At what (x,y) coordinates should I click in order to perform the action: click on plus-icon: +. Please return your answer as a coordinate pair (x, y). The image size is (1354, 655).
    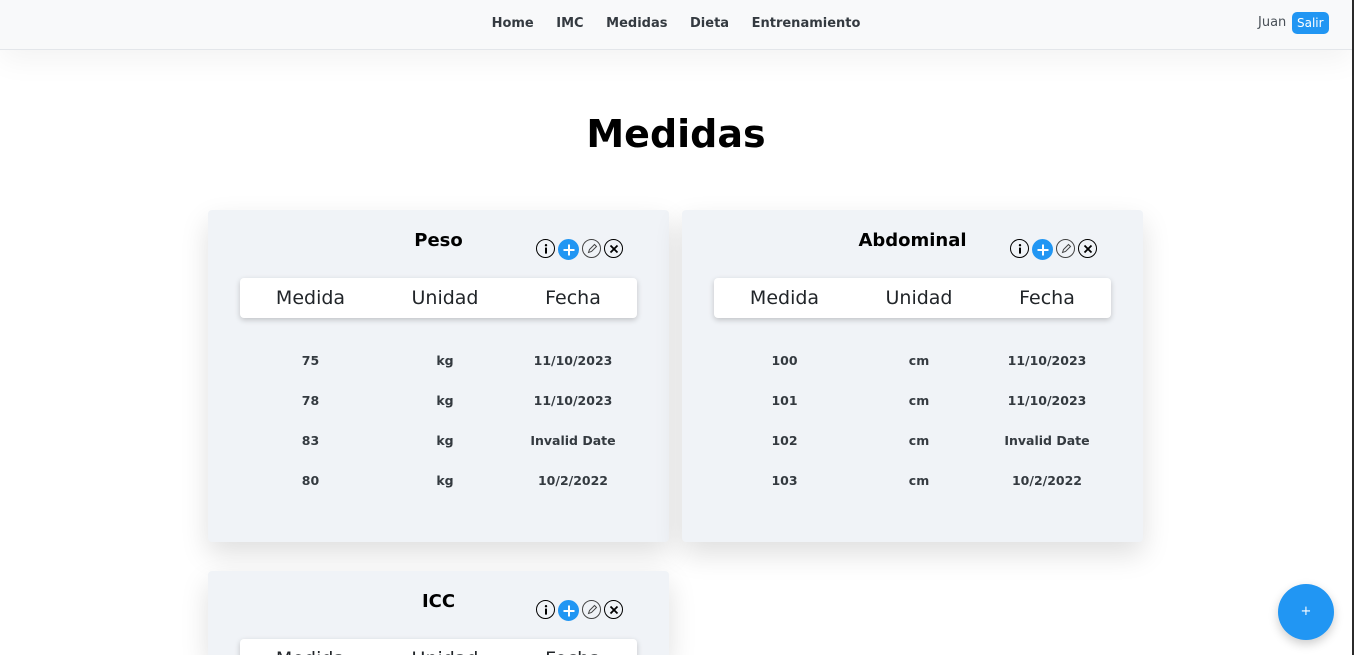
    Looking at the image, I should click on (1306, 611).